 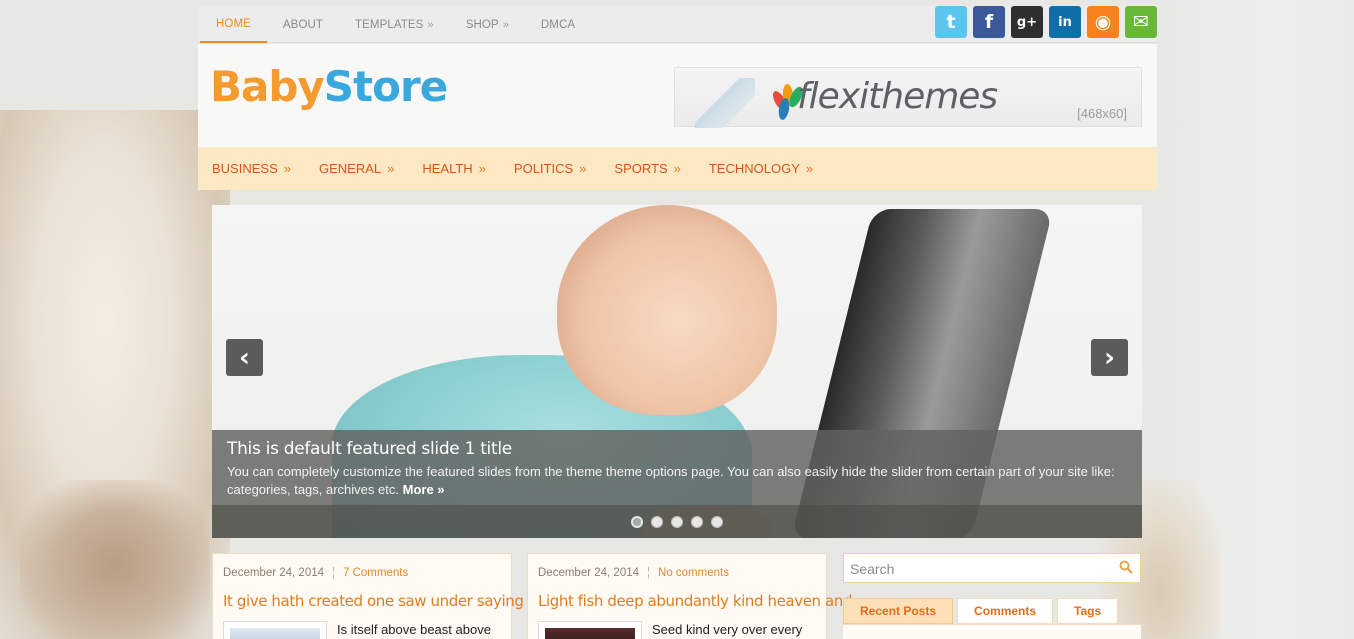 I want to click on topnav-item-label: DMCA, so click(x=558, y=24).